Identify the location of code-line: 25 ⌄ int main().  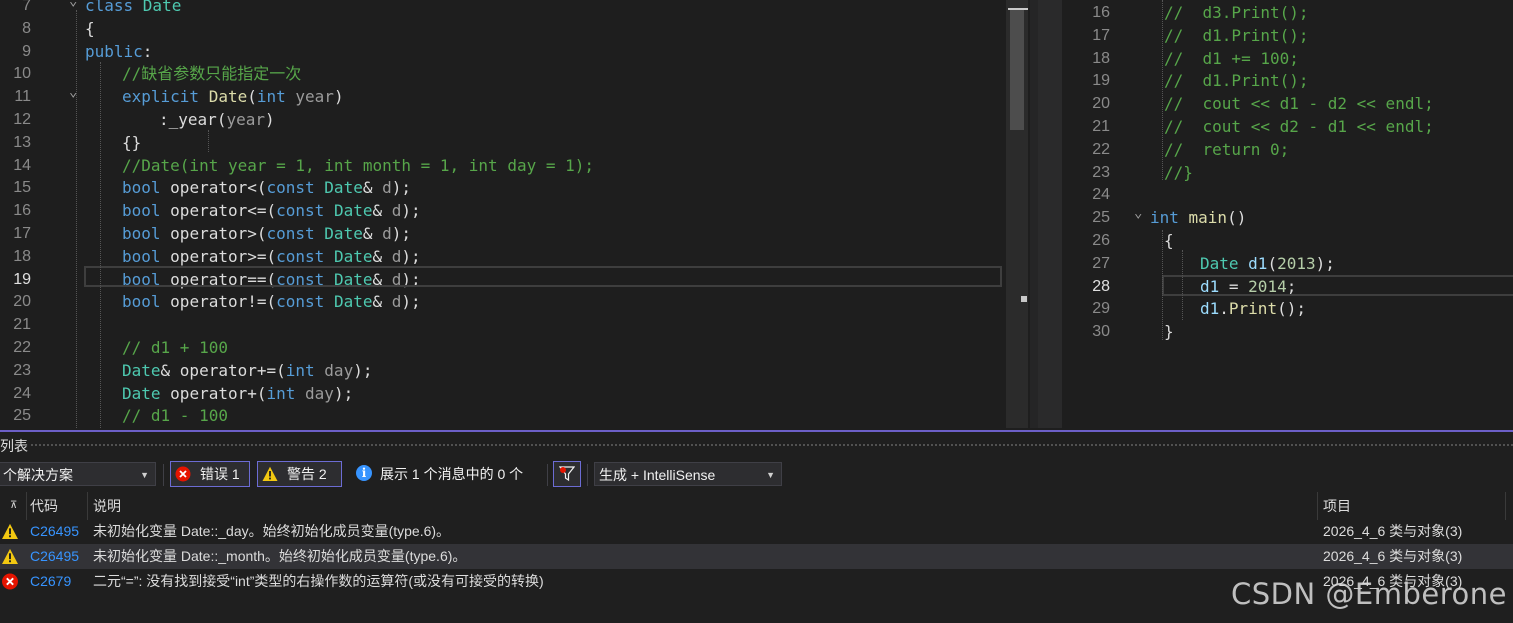
(1288, 217).